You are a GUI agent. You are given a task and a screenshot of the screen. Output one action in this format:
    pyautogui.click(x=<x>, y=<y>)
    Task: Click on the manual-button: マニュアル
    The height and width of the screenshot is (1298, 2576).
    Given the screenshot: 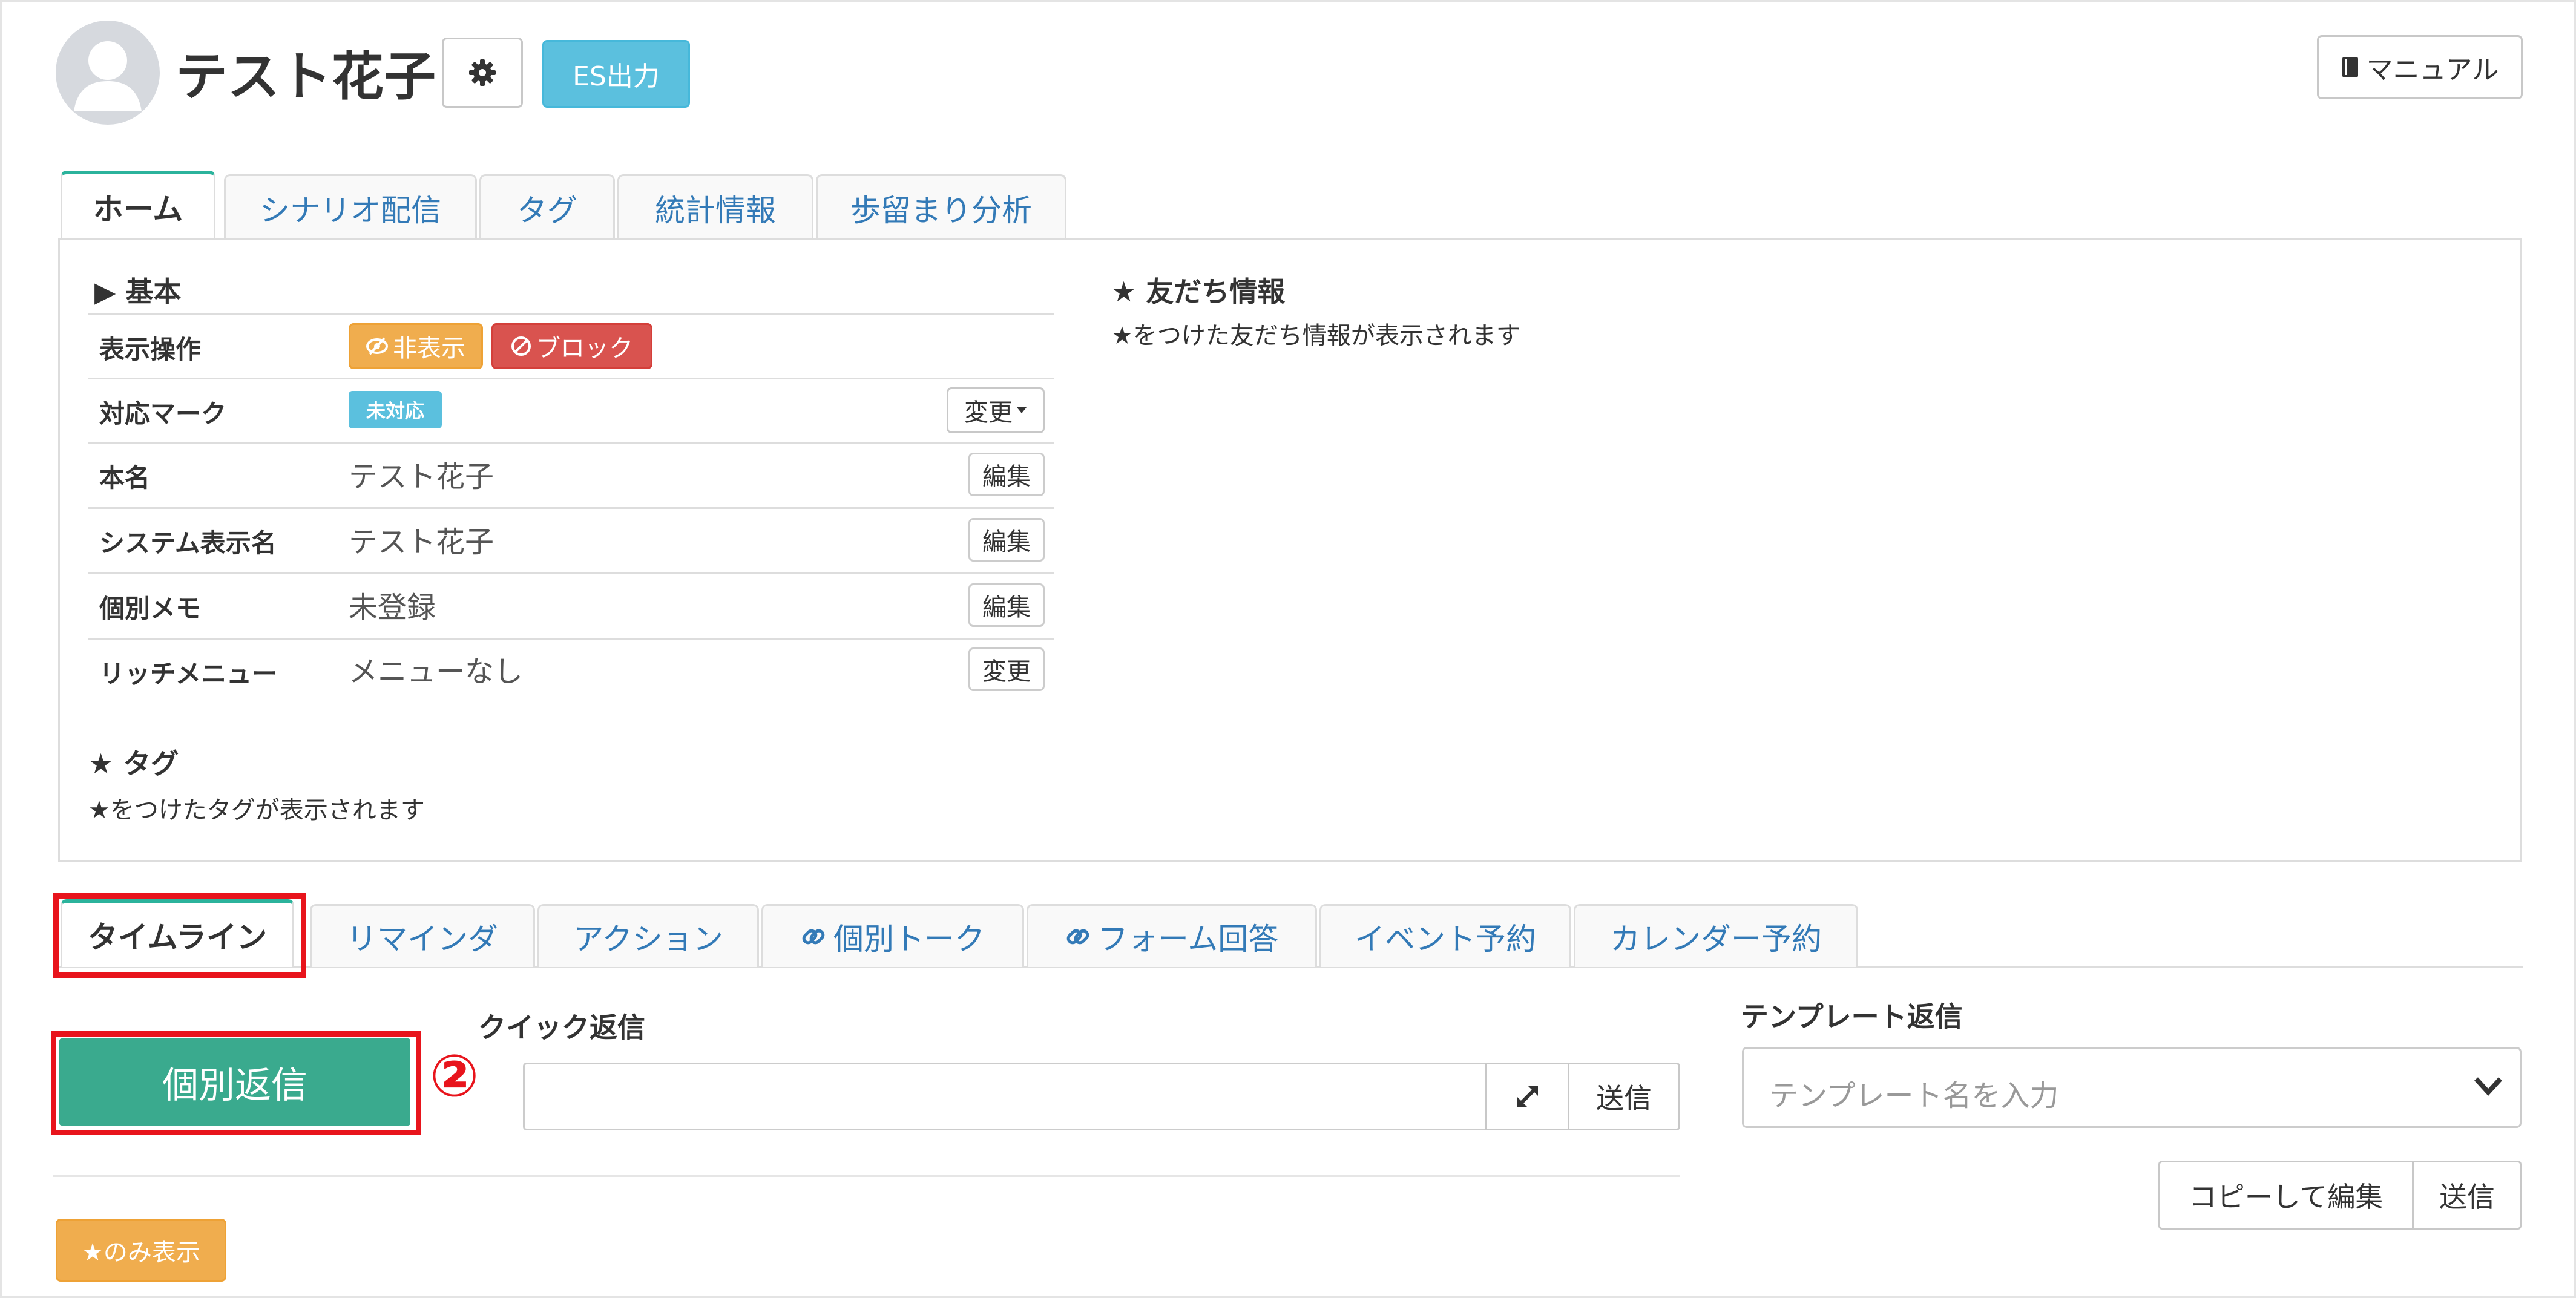 What is the action you would take?
    pyautogui.click(x=2420, y=67)
    